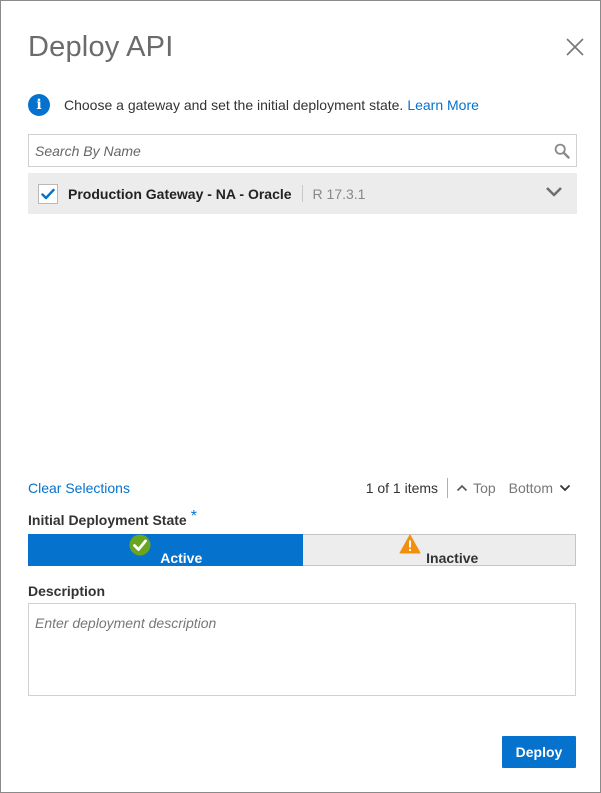  I want to click on state-inactive-button: Inactive, so click(439, 550).